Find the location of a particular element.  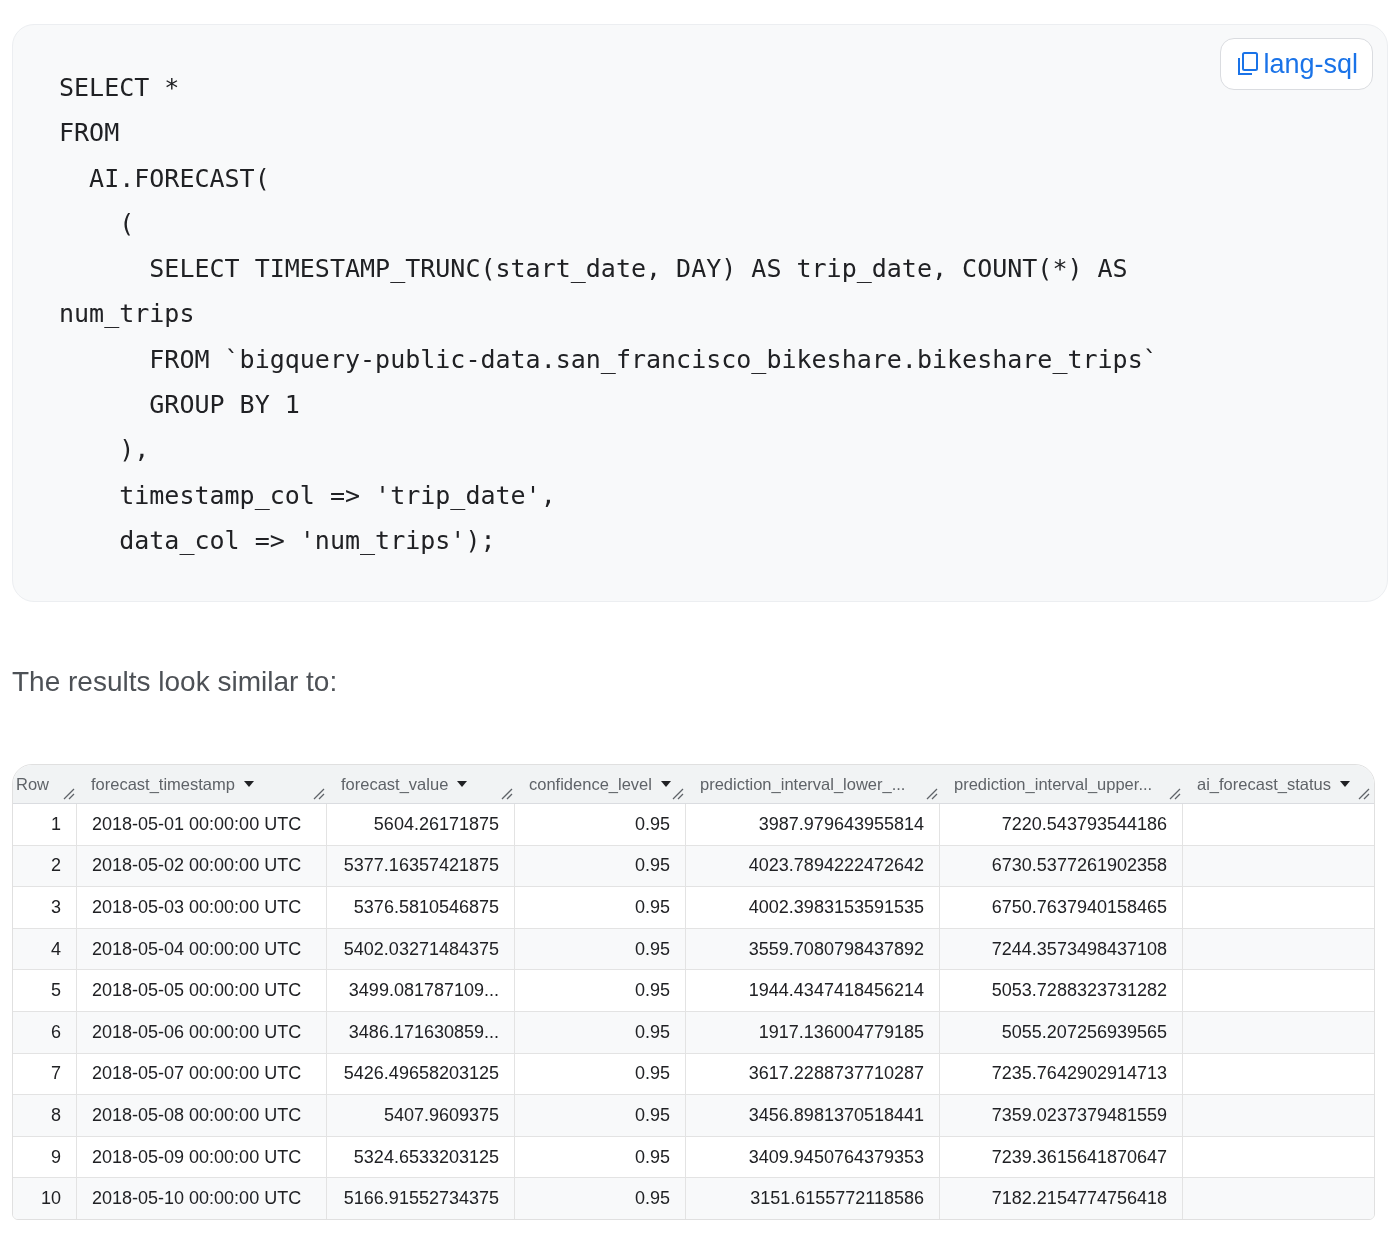

table-cell: 5166.91552734375 is located at coordinates (421, 1198).